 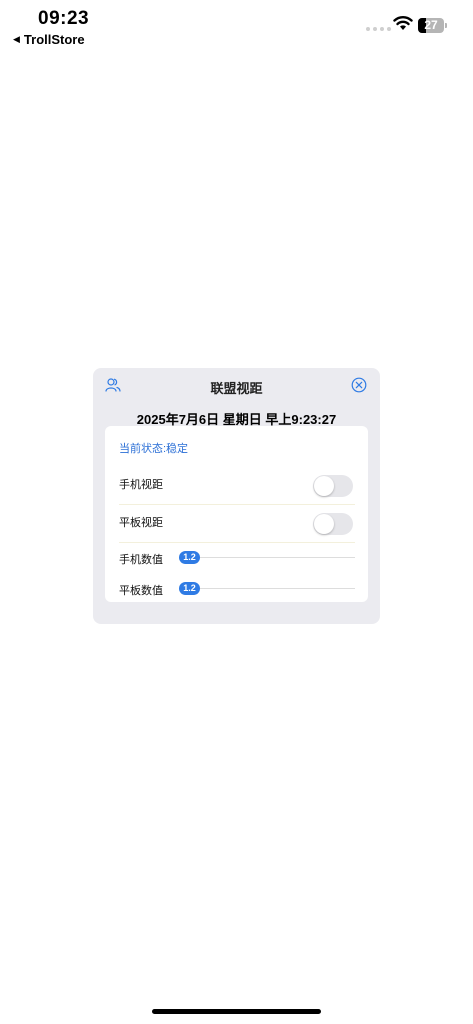 I want to click on phone-distance-toggle, so click(x=333, y=486).